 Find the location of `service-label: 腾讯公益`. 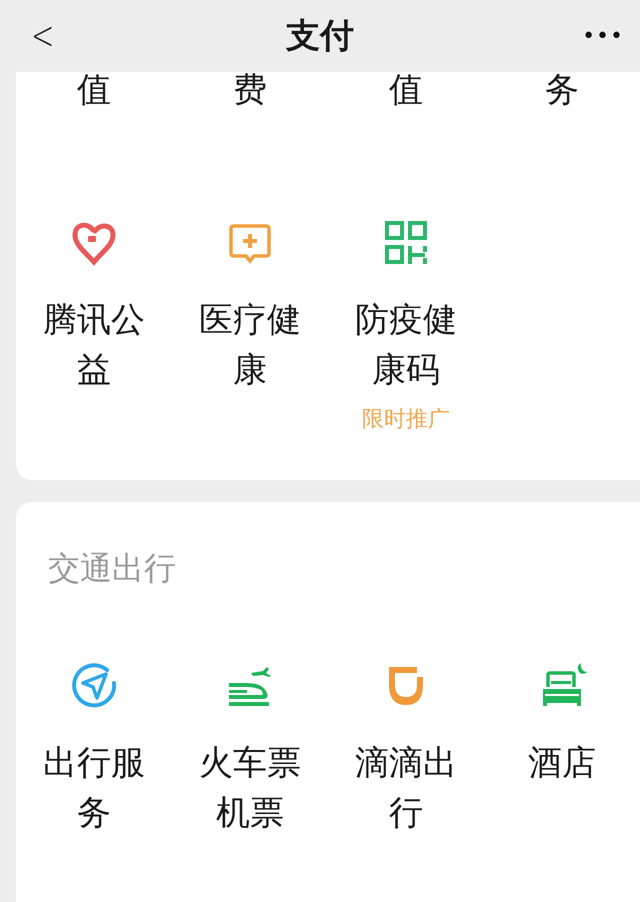

service-label: 腾讯公益 is located at coordinates (94, 345).